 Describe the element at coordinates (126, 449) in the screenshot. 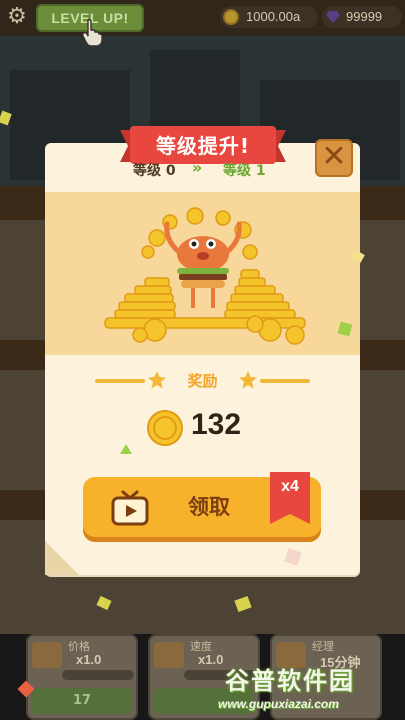

I see `confetti` at that location.